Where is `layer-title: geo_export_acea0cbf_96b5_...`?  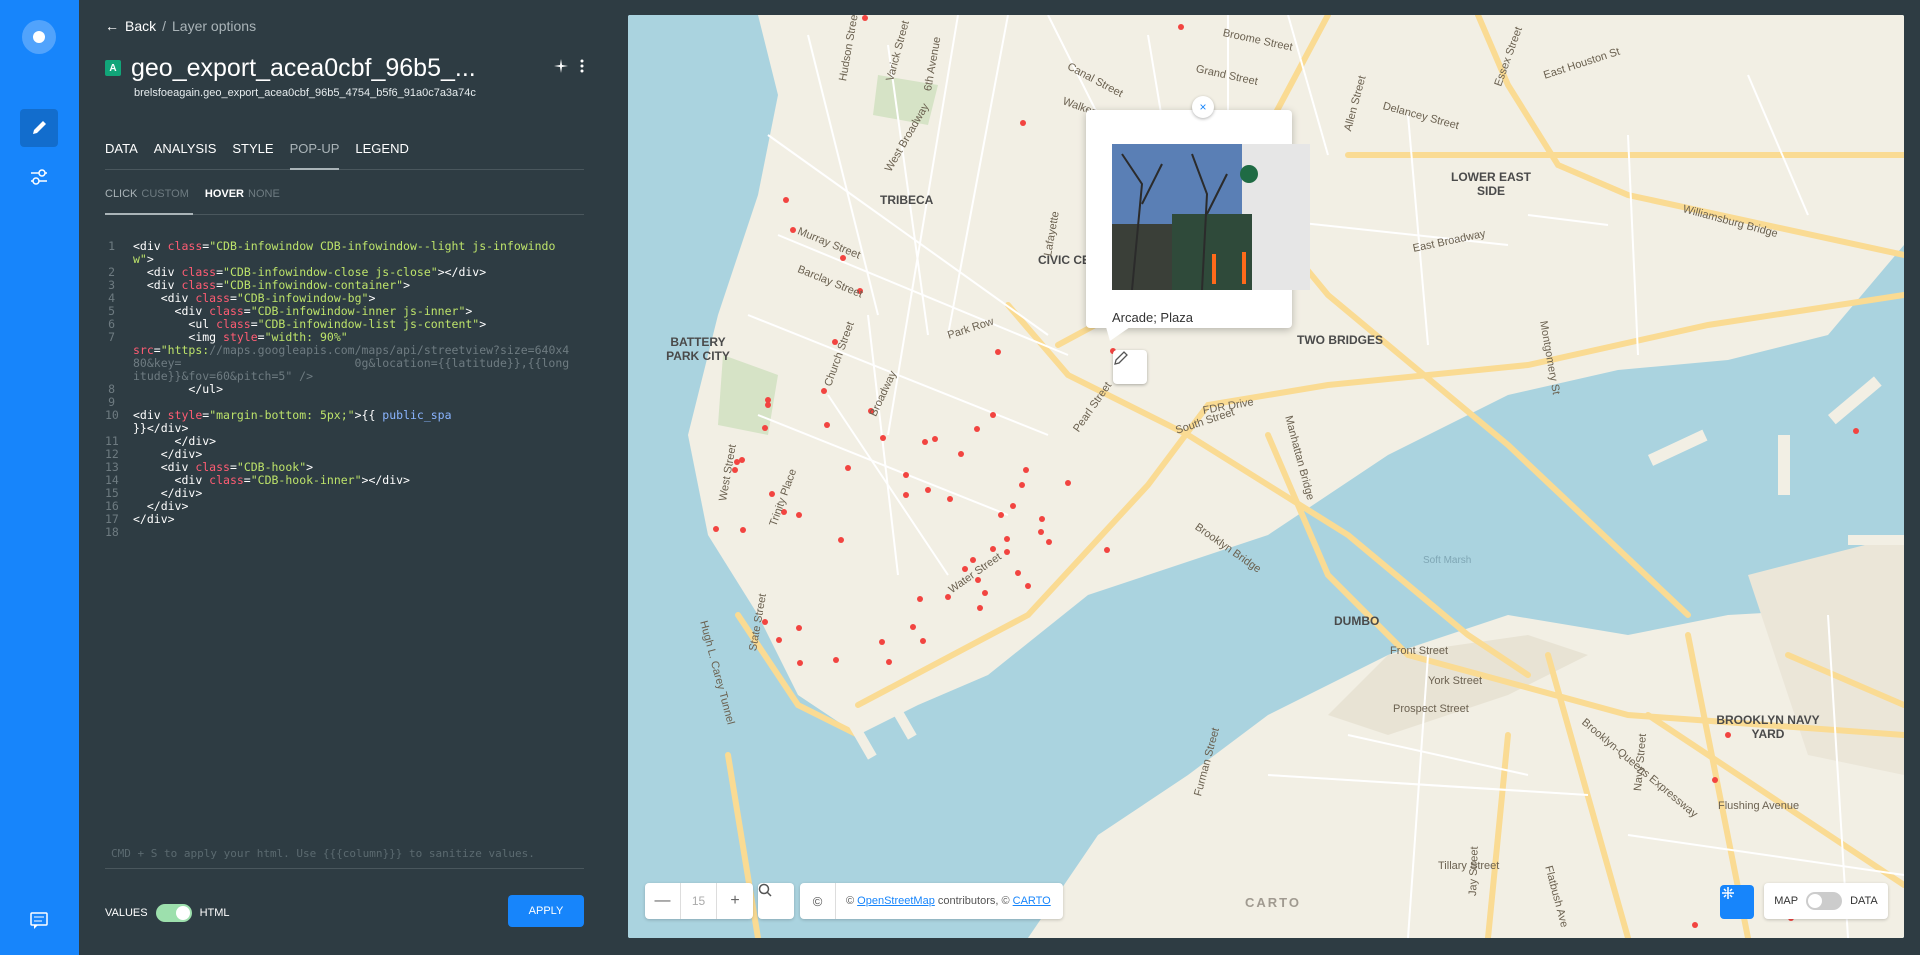 layer-title: geo_export_acea0cbf_96b5_... is located at coordinates (321, 68).